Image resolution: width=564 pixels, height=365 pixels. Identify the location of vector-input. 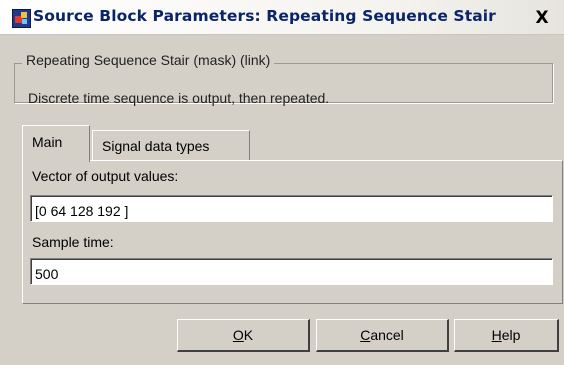
(291, 208).